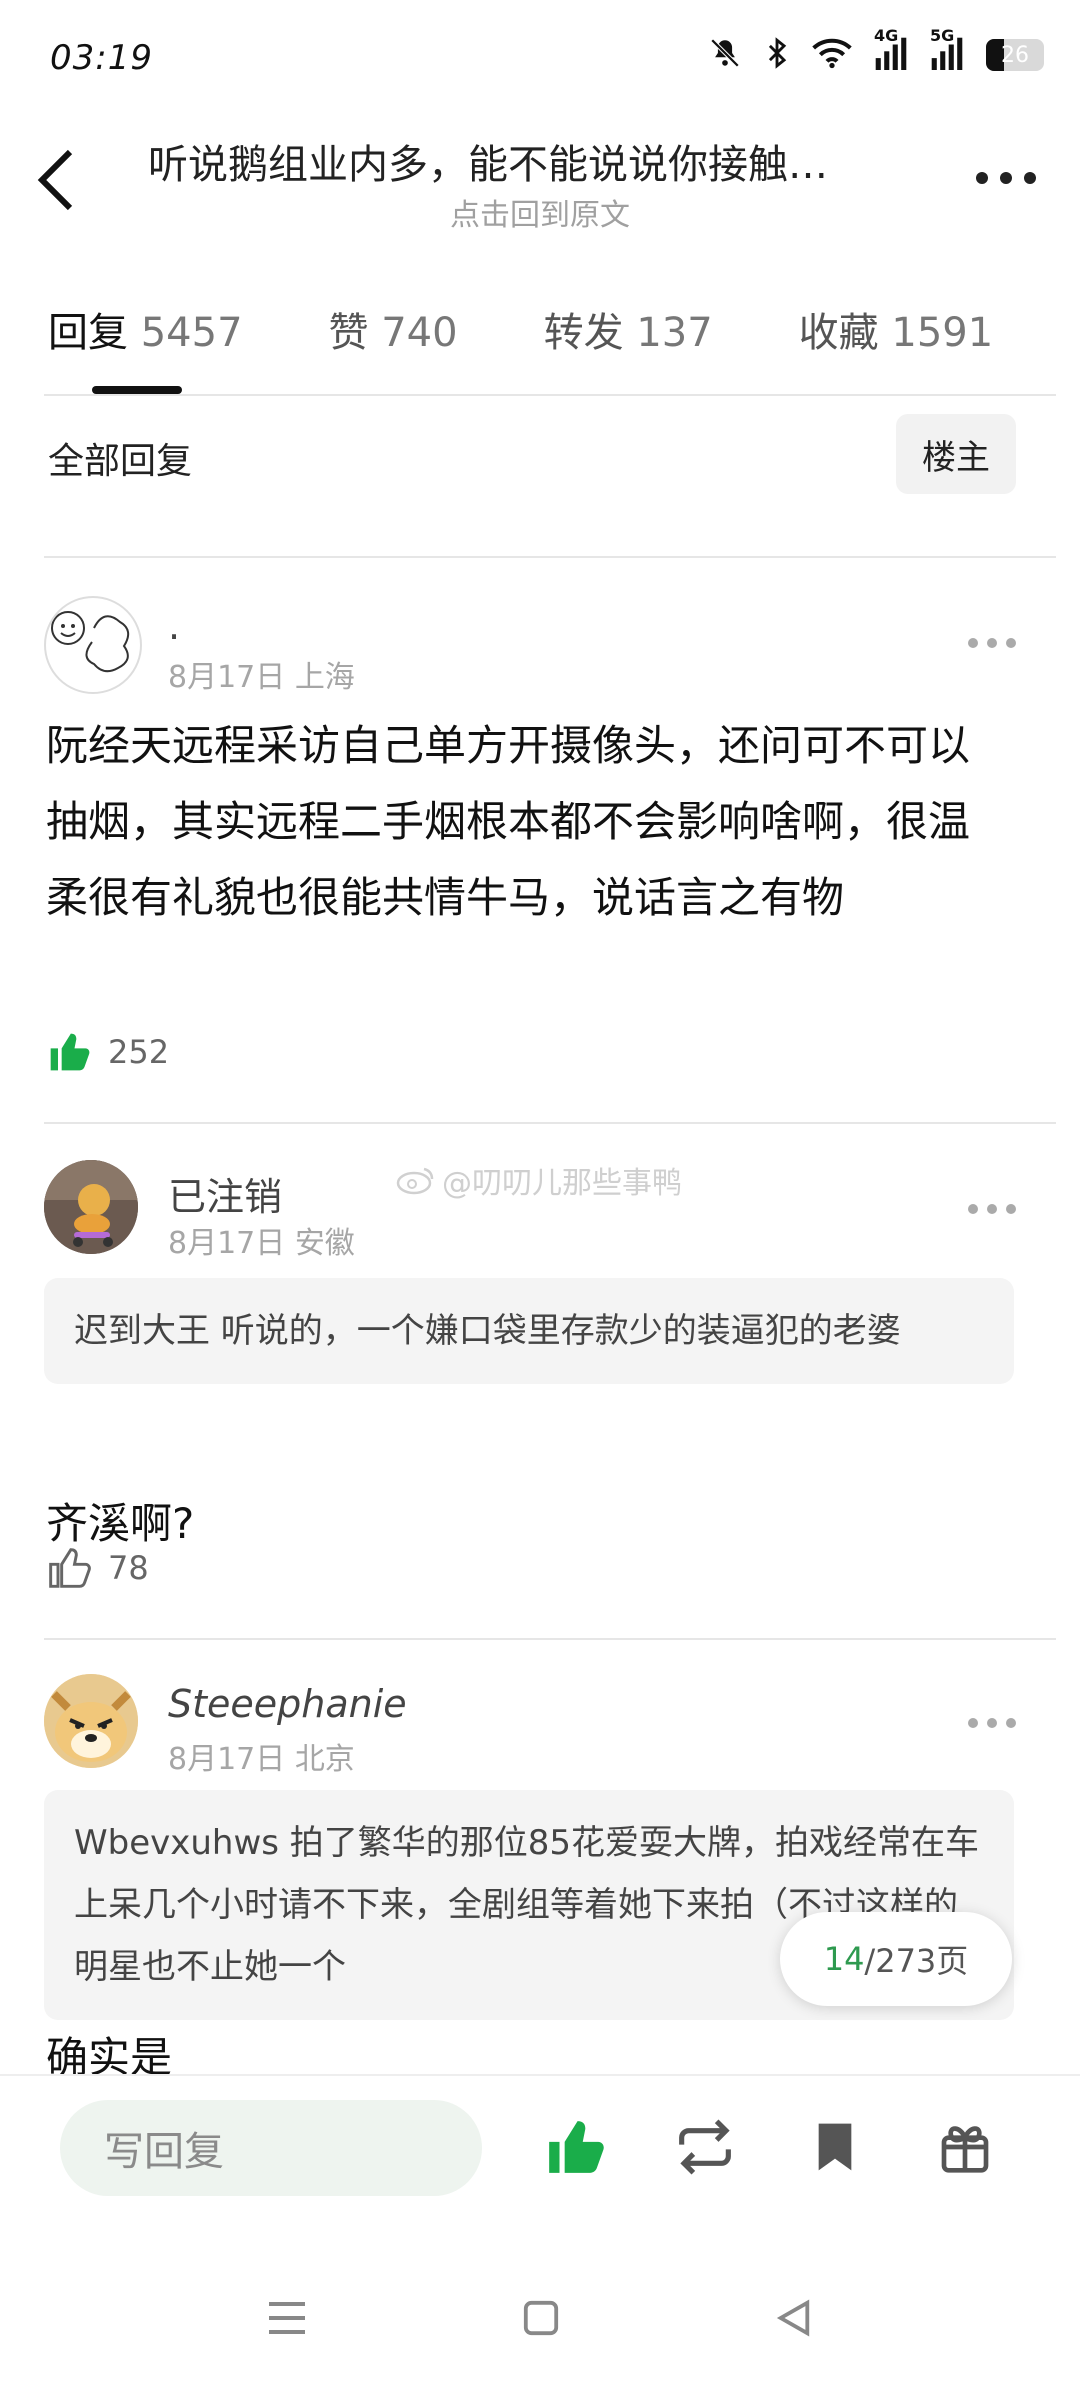  Describe the element at coordinates (145, 329) in the screenshot. I see `tab-replies: 回复 5457` at that location.